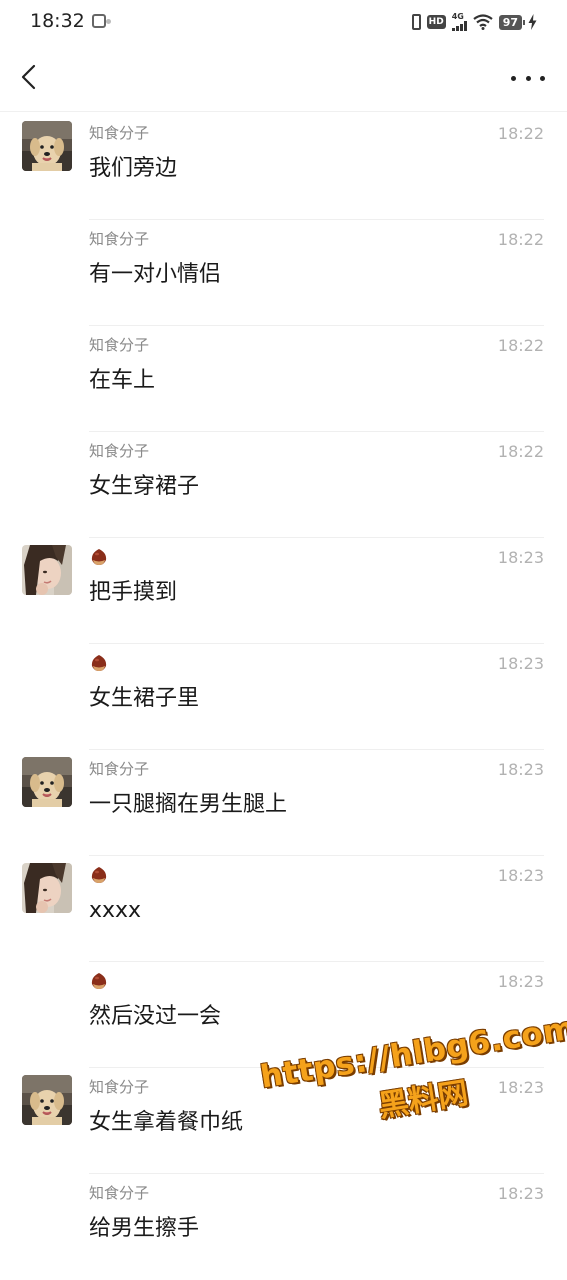 The image size is (567, 1280). I want to click on message-item: 知食分子 18:22 女生穿裙子, so click(283, 485).